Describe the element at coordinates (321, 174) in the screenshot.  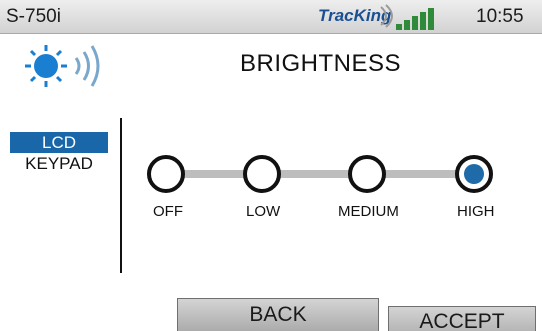
I see `brightness-track` at that location.